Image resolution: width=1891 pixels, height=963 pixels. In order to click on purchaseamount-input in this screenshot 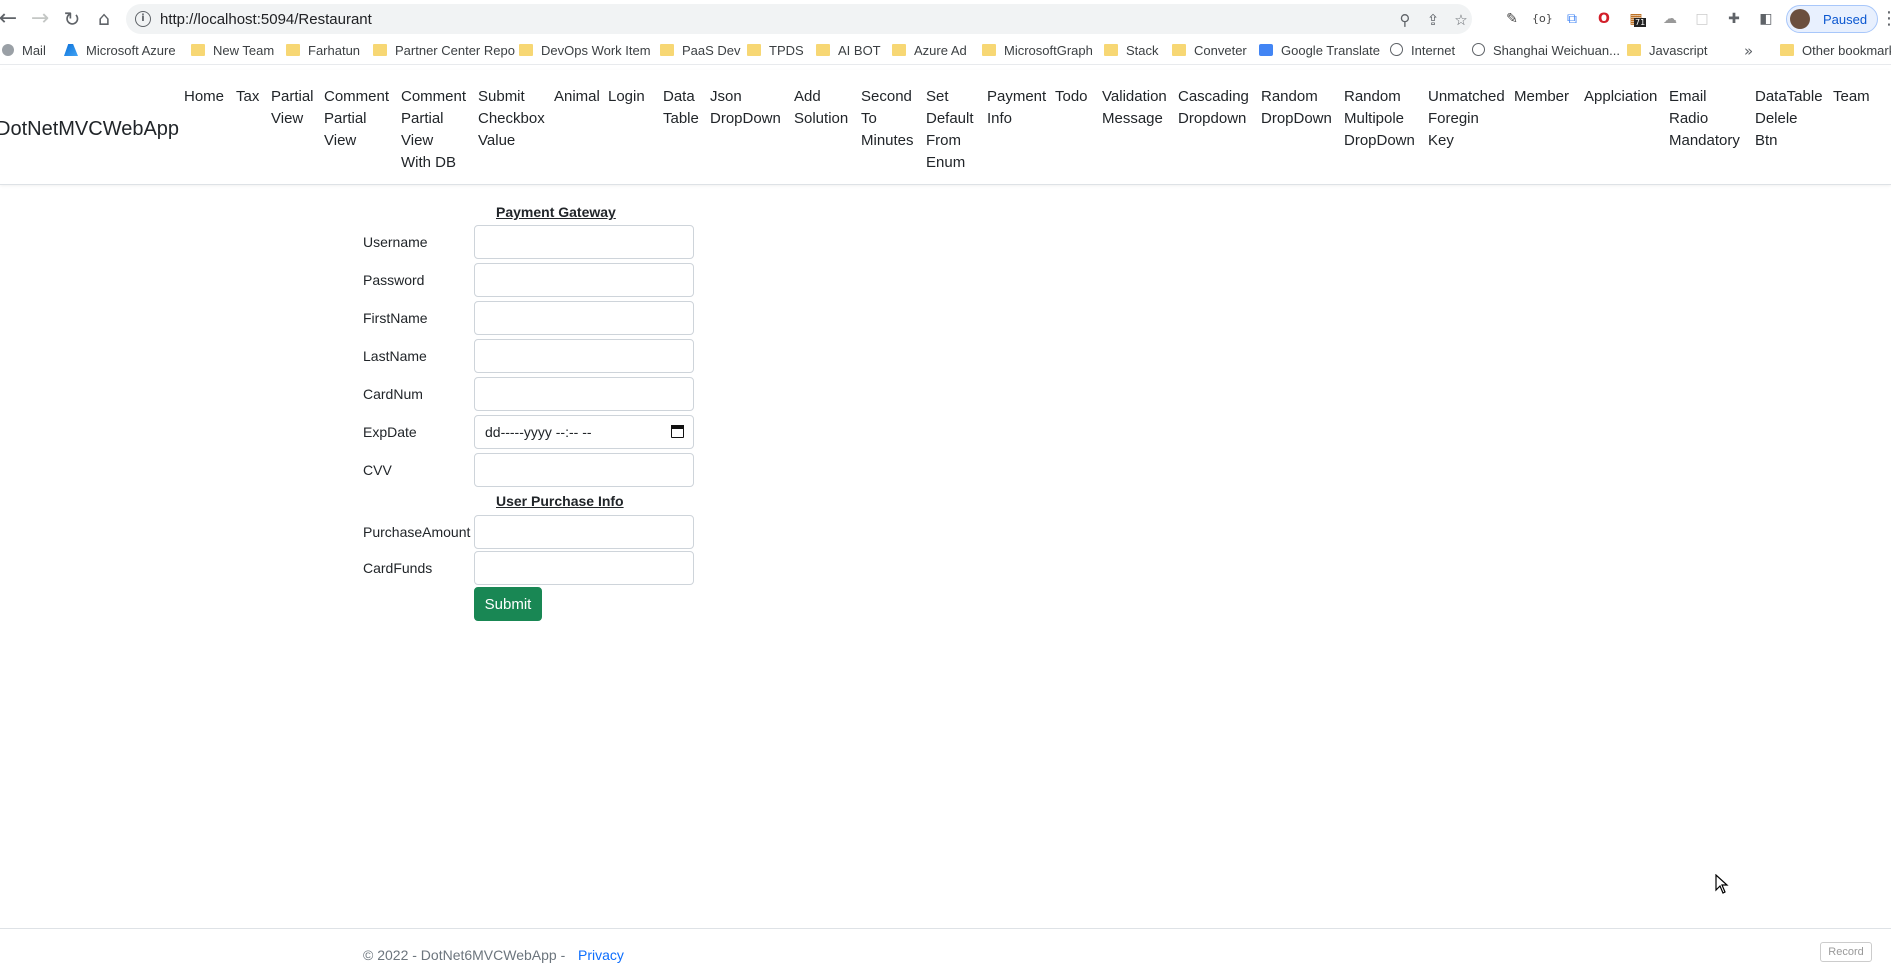, I will do `click(584, 532)`.